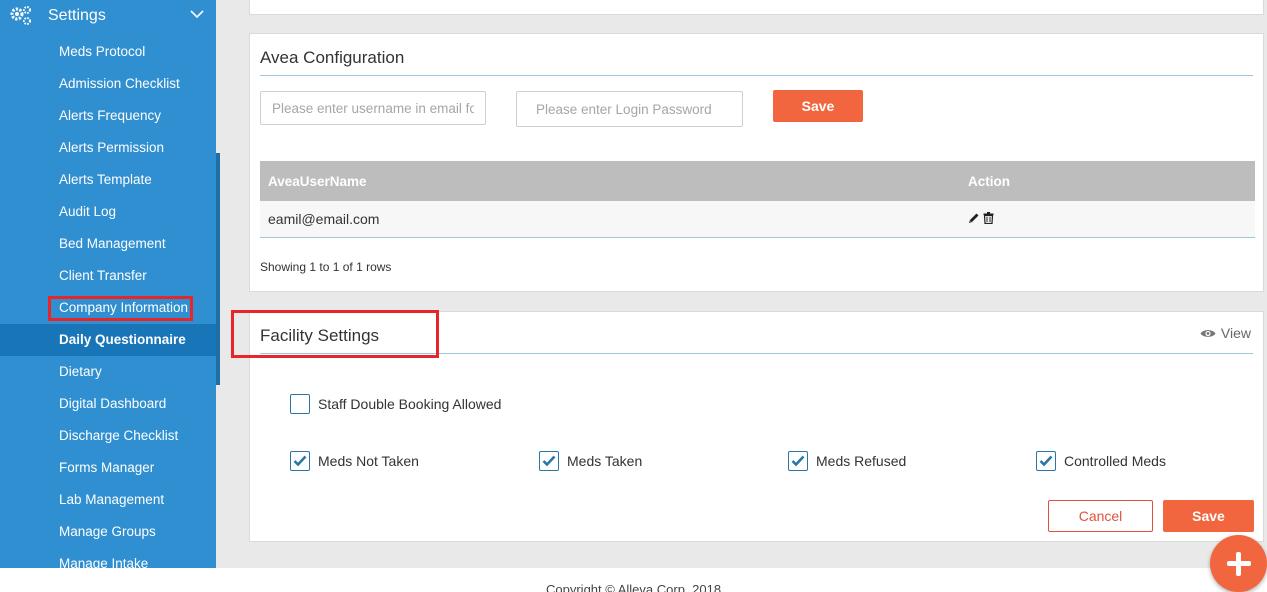  Describe the element at coordinates (818, 106) in the screenshot. I see `avea-save-button: Save` at that location.